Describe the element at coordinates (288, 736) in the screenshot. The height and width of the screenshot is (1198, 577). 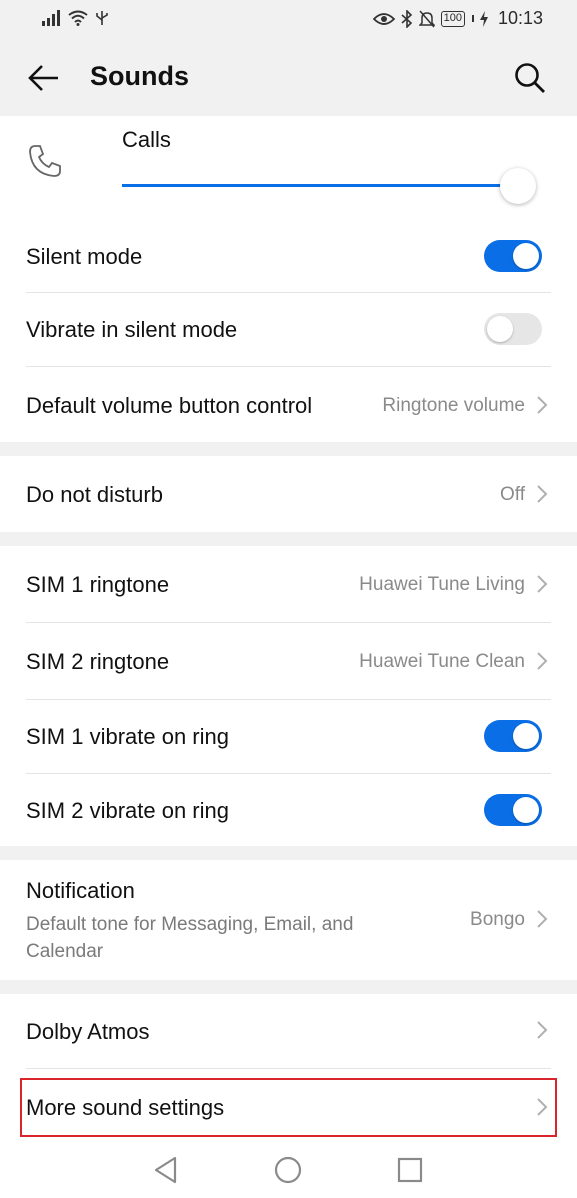
I see `sim1-vibrate-row: SIM 1 vibrate on ring` at that location.